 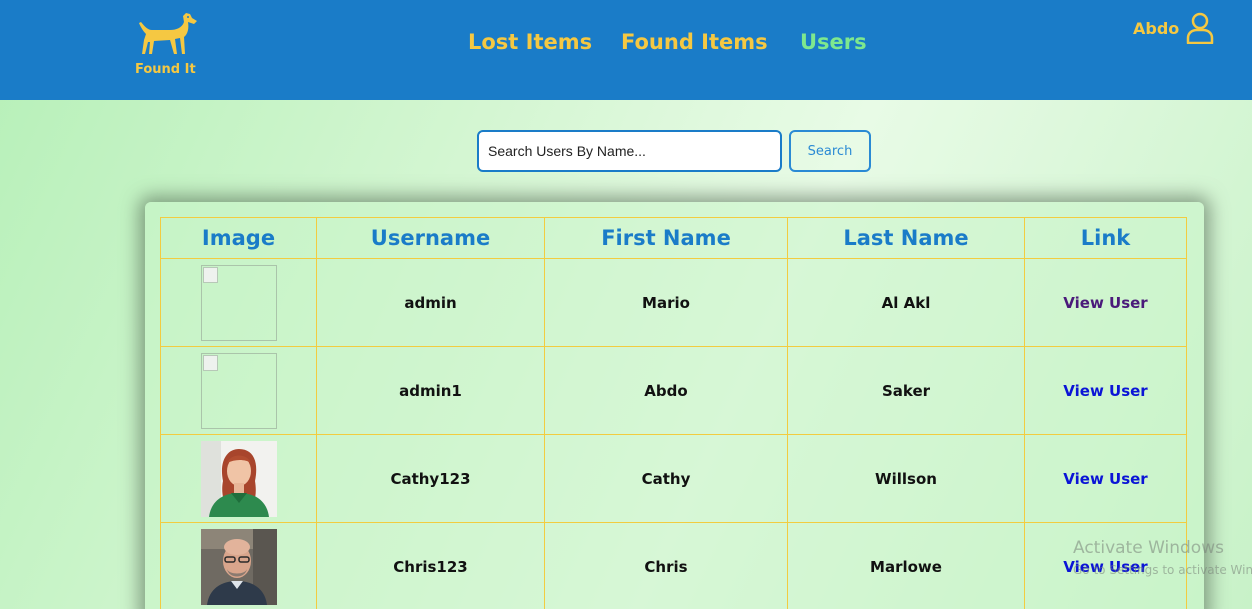 I want to click on username-cell: admin1, so click(x=430, y=390).